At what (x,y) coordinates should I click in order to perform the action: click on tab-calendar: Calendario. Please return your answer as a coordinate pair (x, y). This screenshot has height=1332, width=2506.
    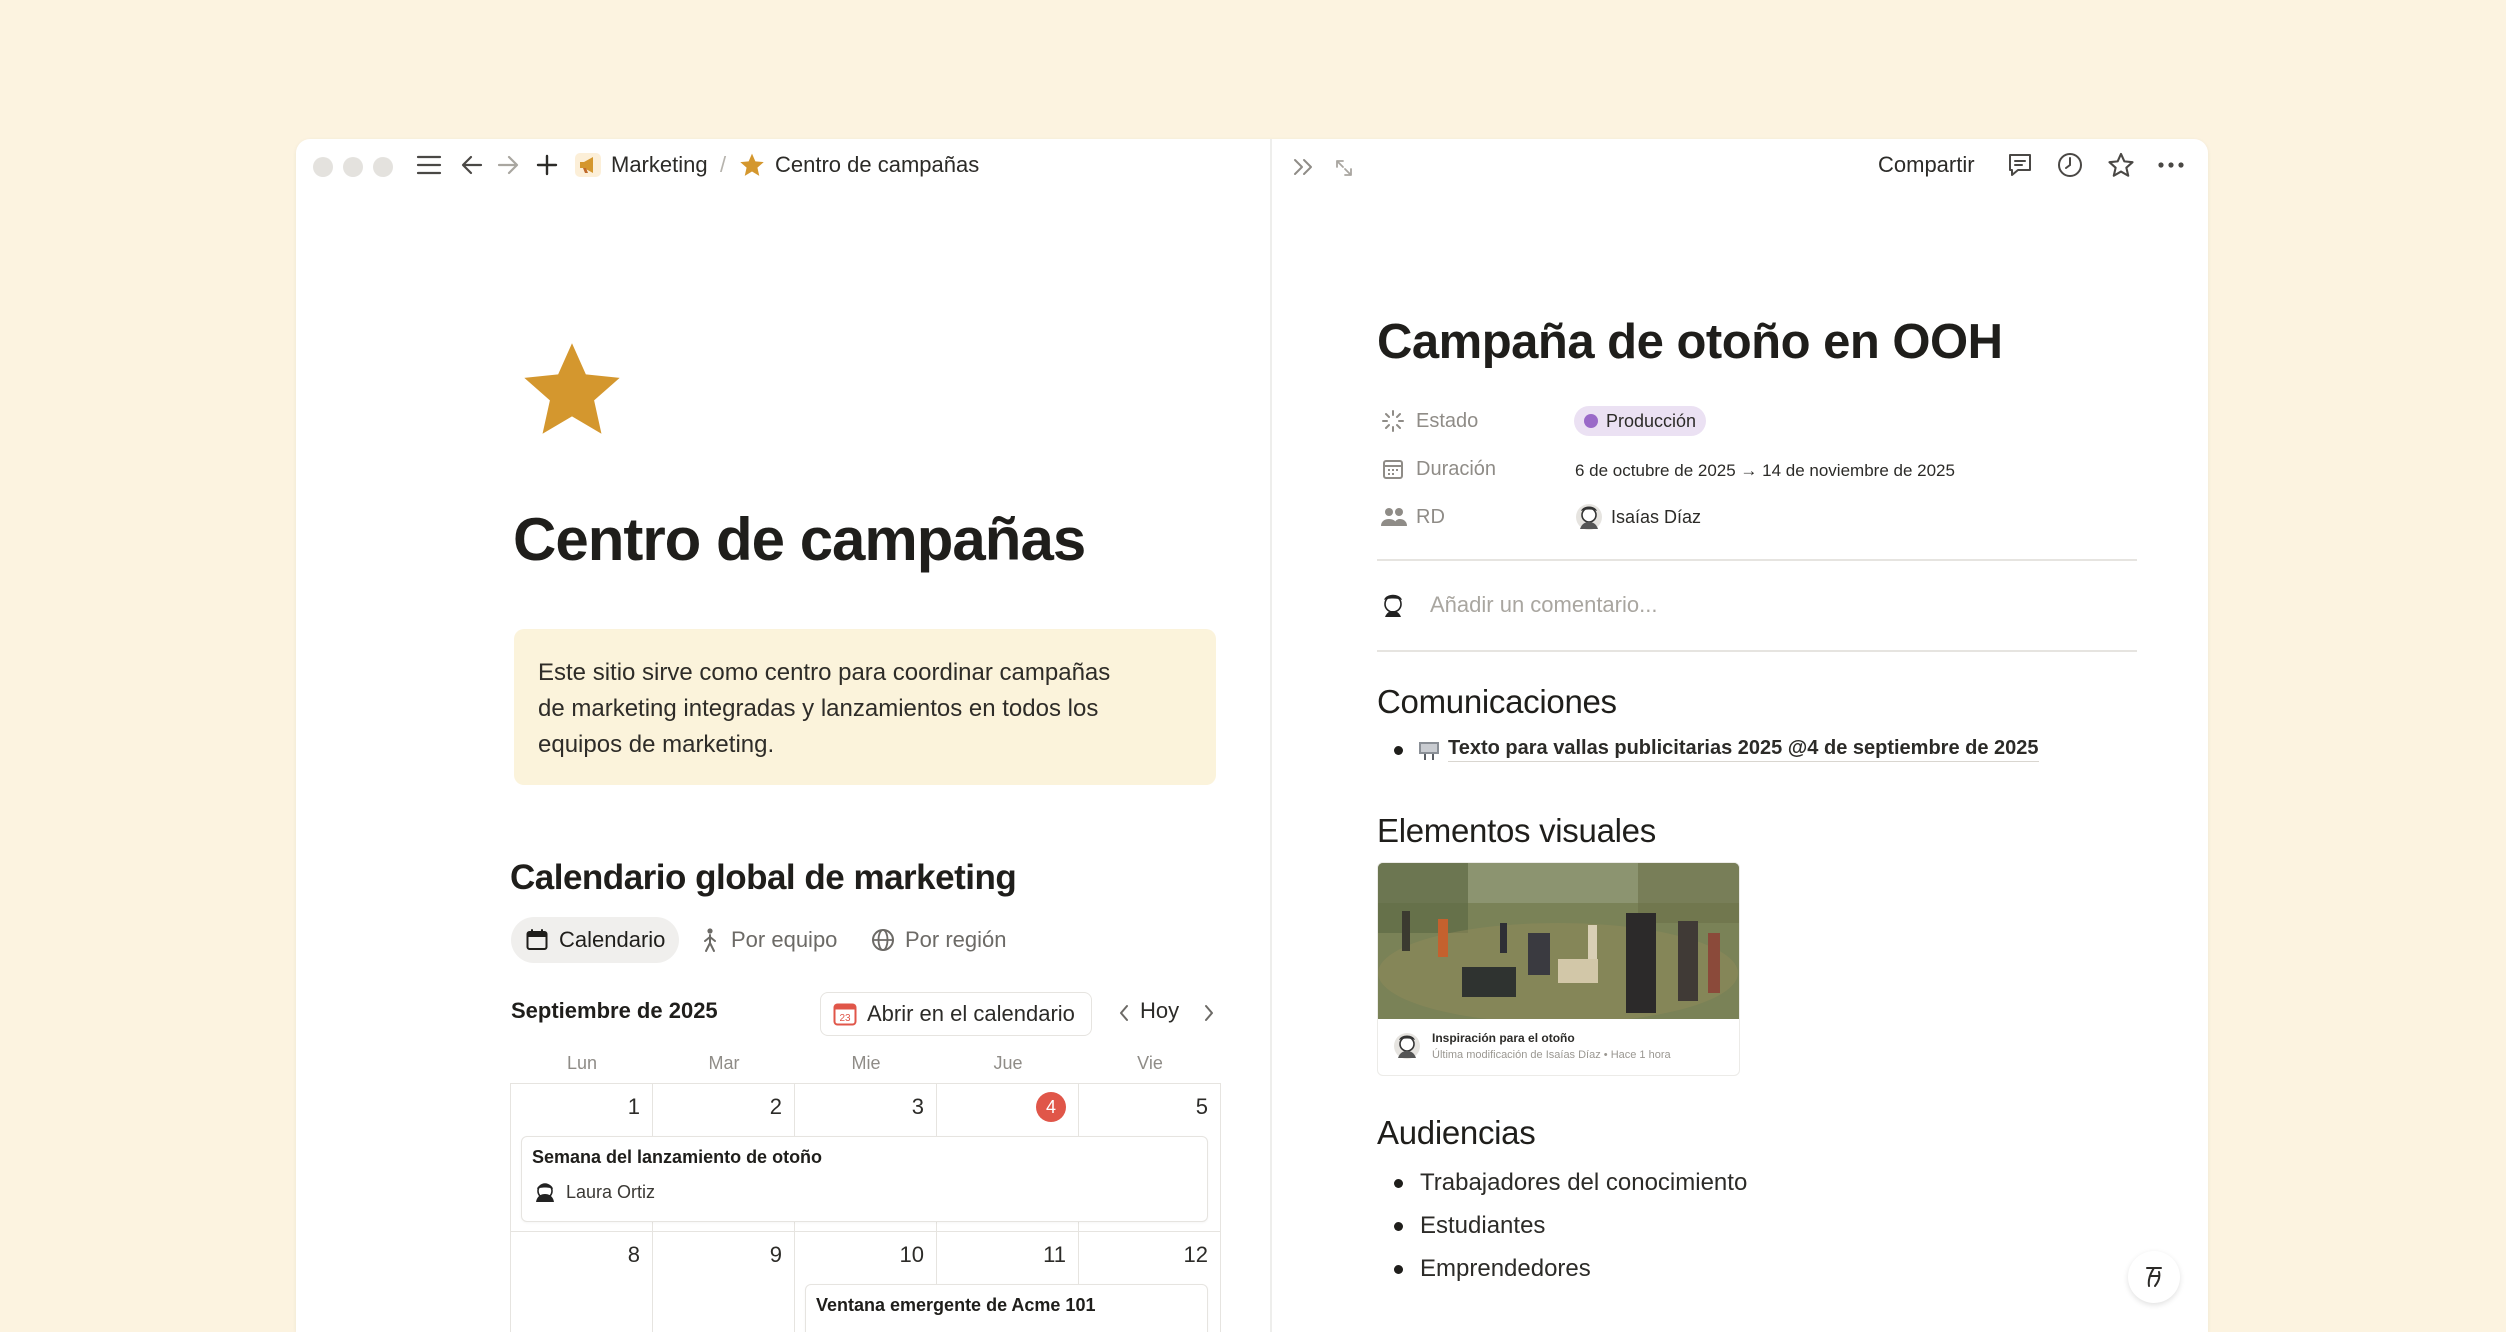
    Looking at the image, I should click on (595, 940).